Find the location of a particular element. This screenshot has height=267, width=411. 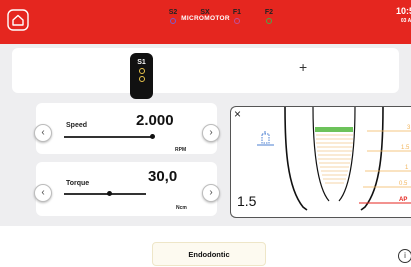

torque-unit: Ncm is located at coordinates (181, 208).